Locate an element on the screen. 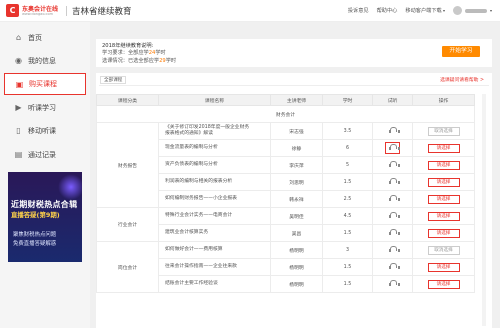  sidebar-item-label: 移动听课 is located at coordinates (42, 130).